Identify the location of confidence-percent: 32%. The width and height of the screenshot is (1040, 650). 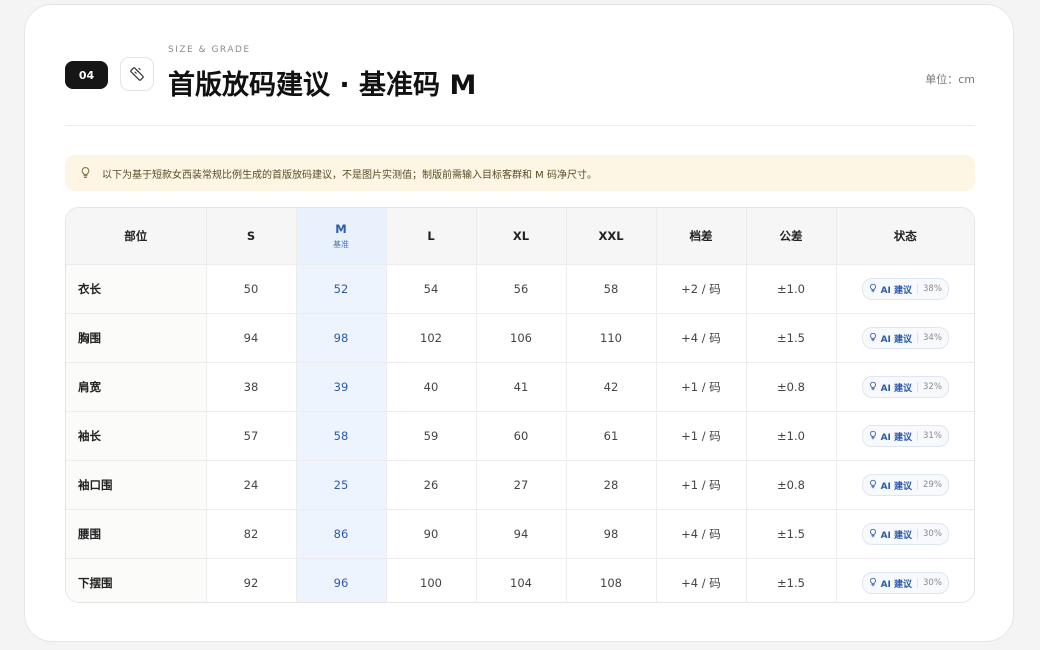
(929, 387).